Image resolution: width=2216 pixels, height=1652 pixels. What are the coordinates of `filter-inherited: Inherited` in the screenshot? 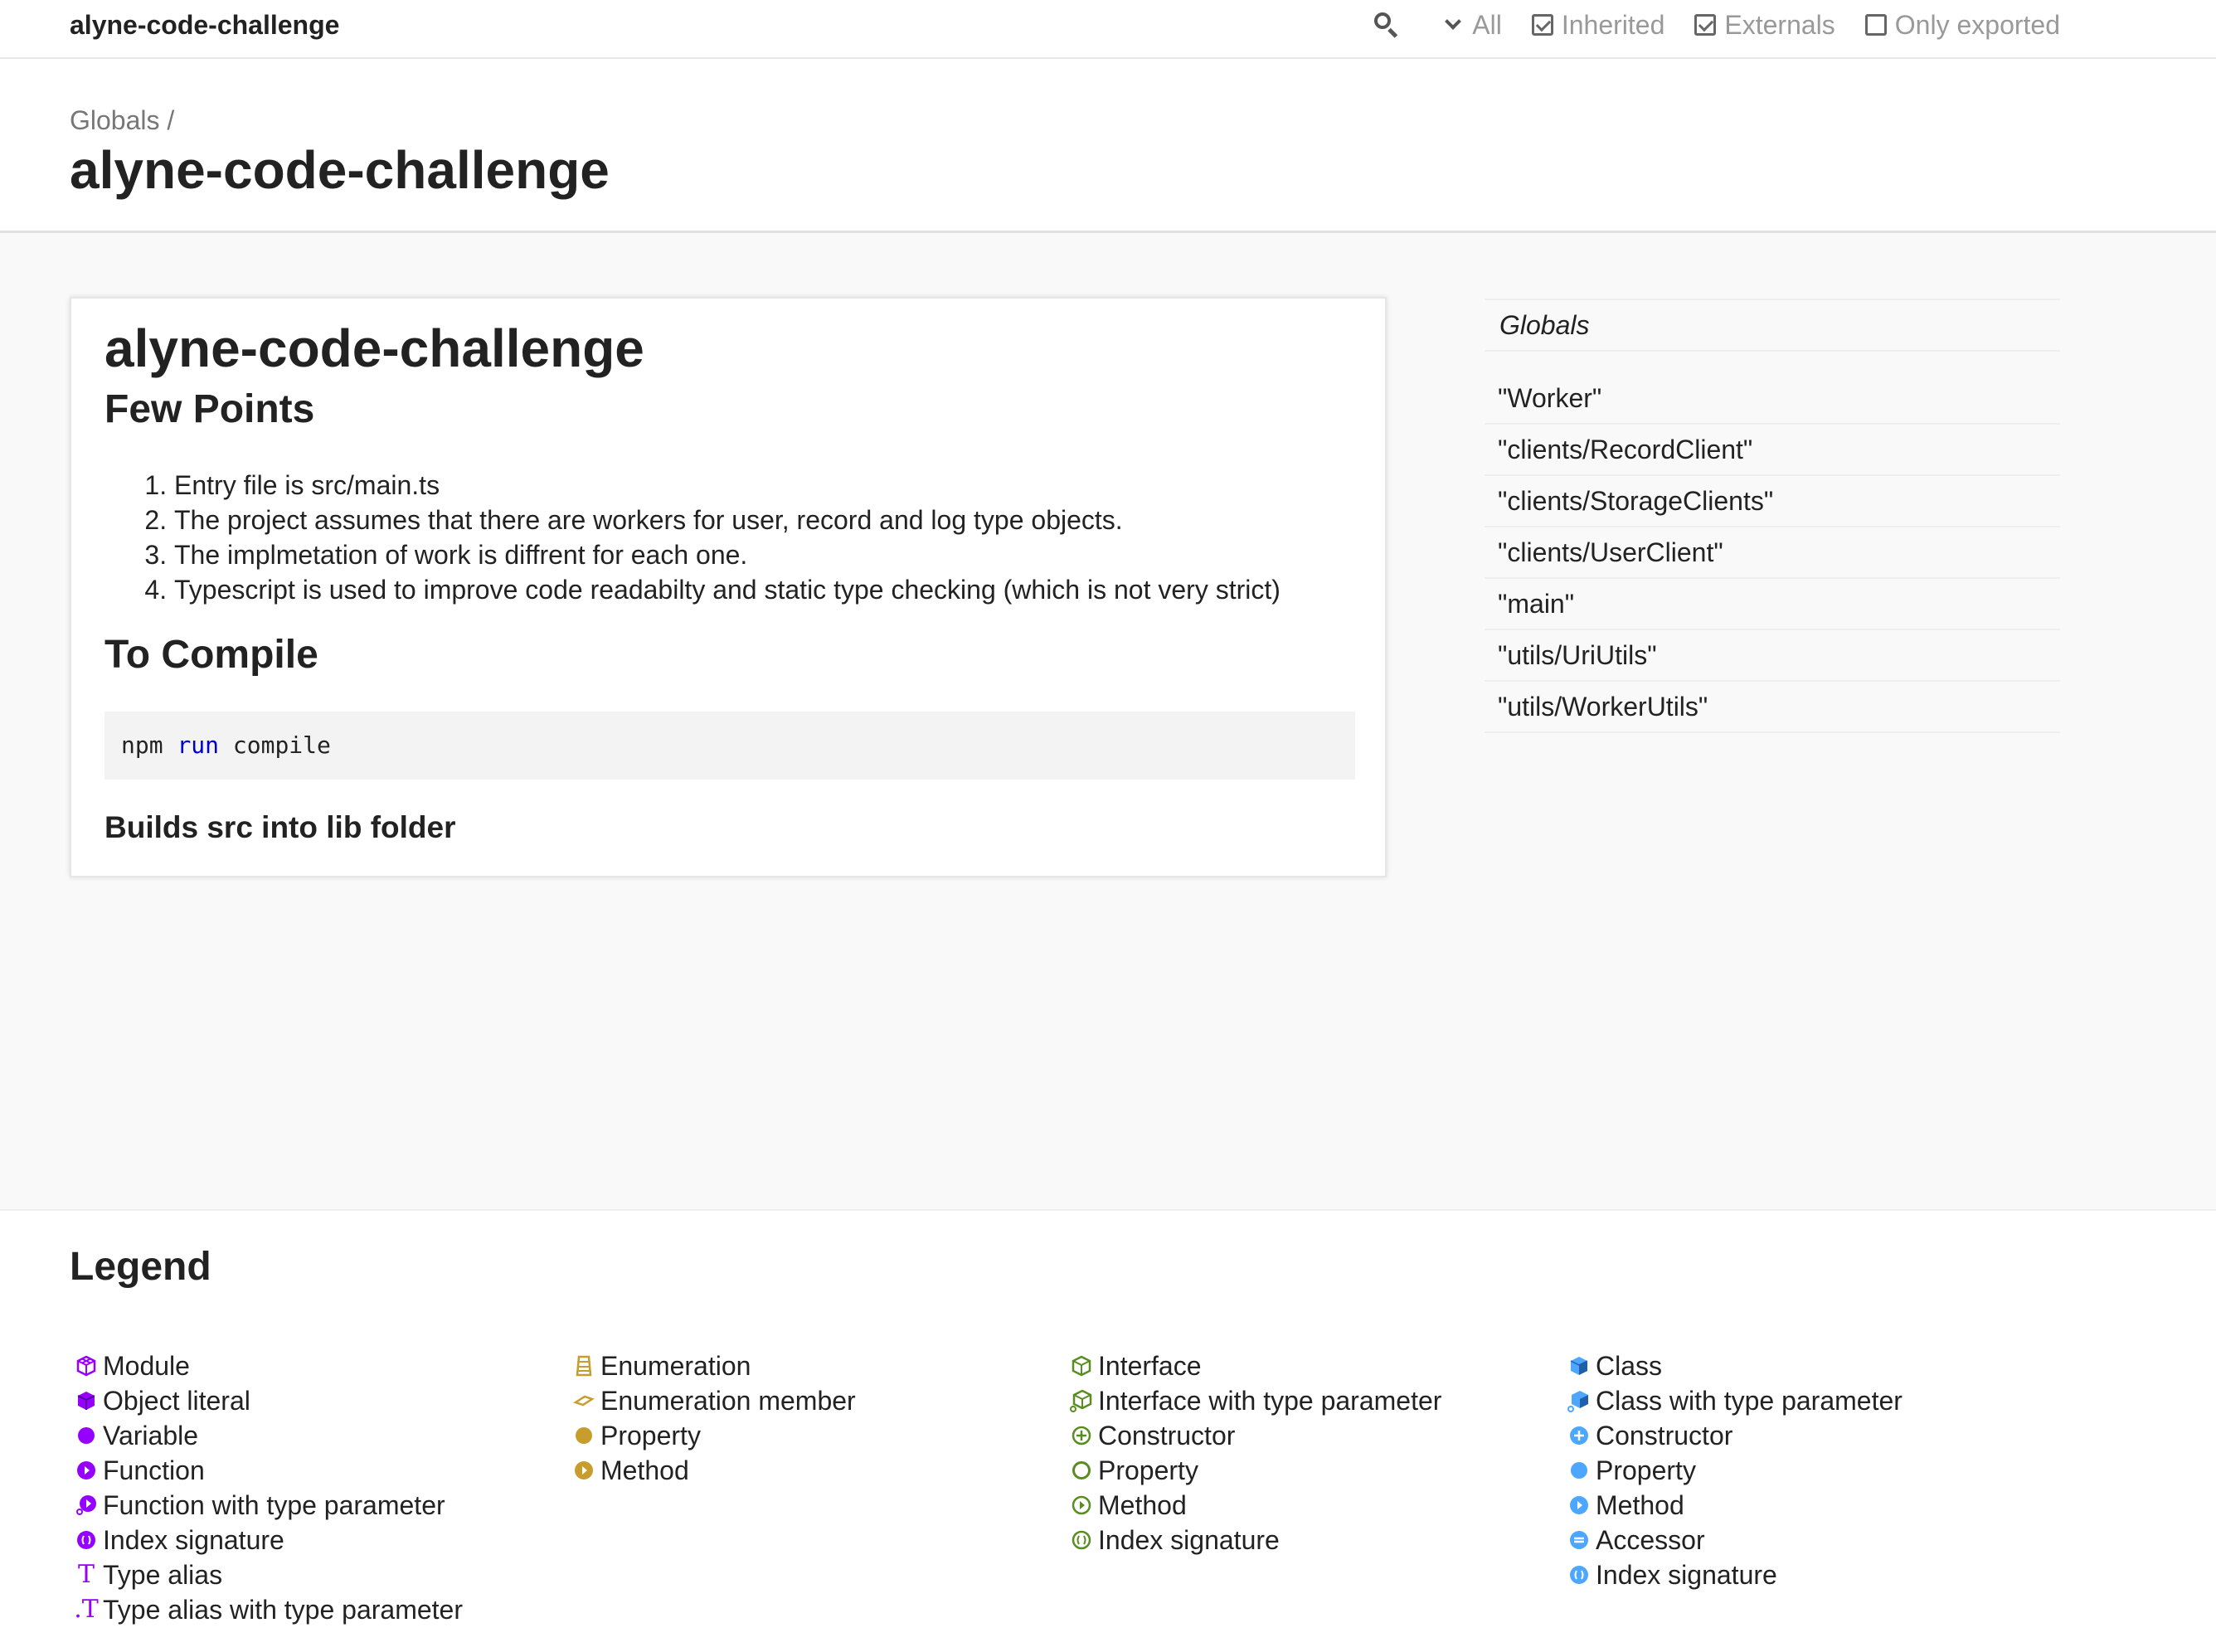 It's located at (1598, 25).